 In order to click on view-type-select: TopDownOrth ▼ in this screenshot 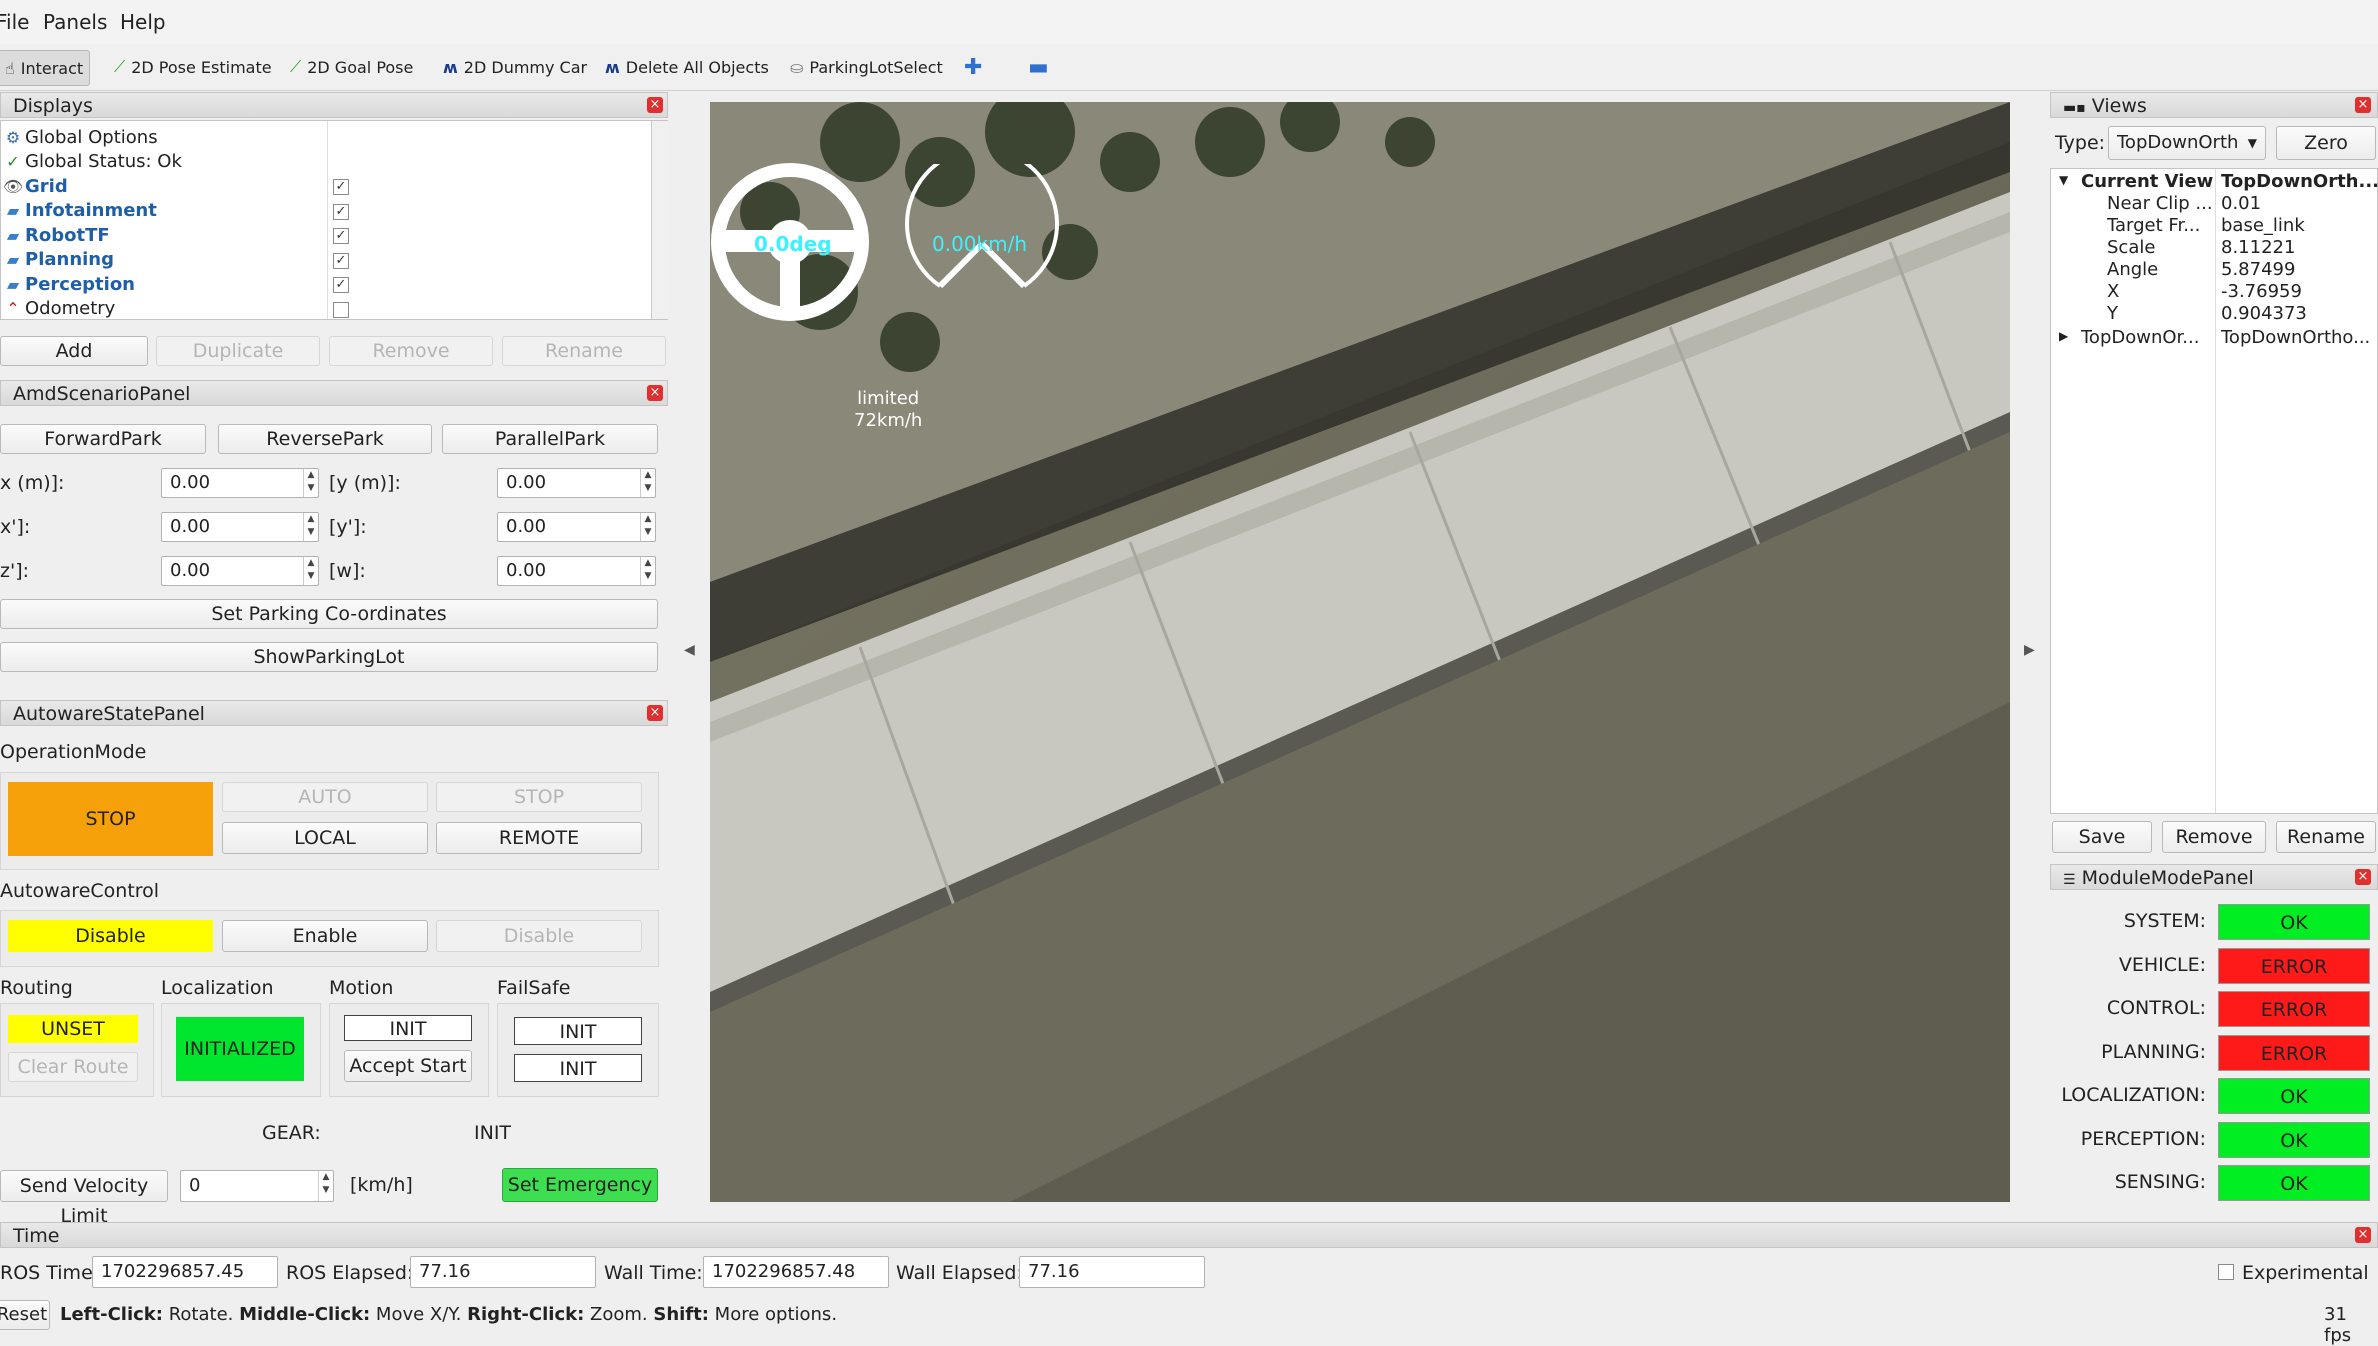, I will do `click(2187, 143)`.